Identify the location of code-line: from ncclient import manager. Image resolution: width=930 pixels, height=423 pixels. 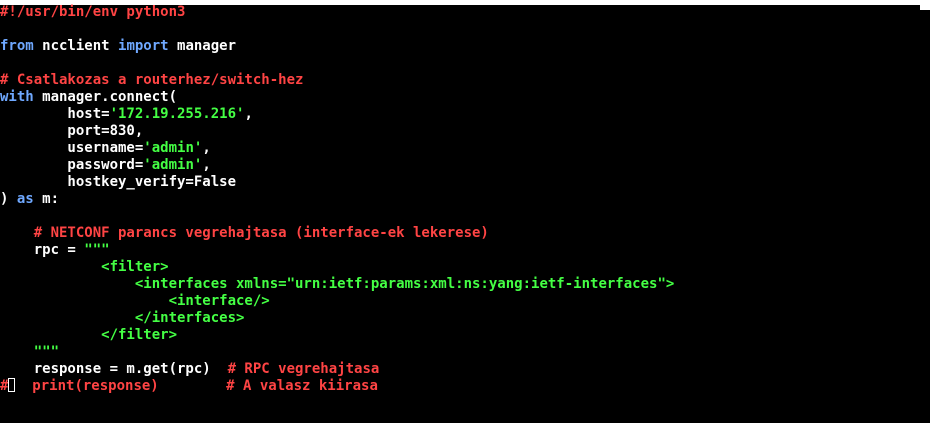
(465, 46).